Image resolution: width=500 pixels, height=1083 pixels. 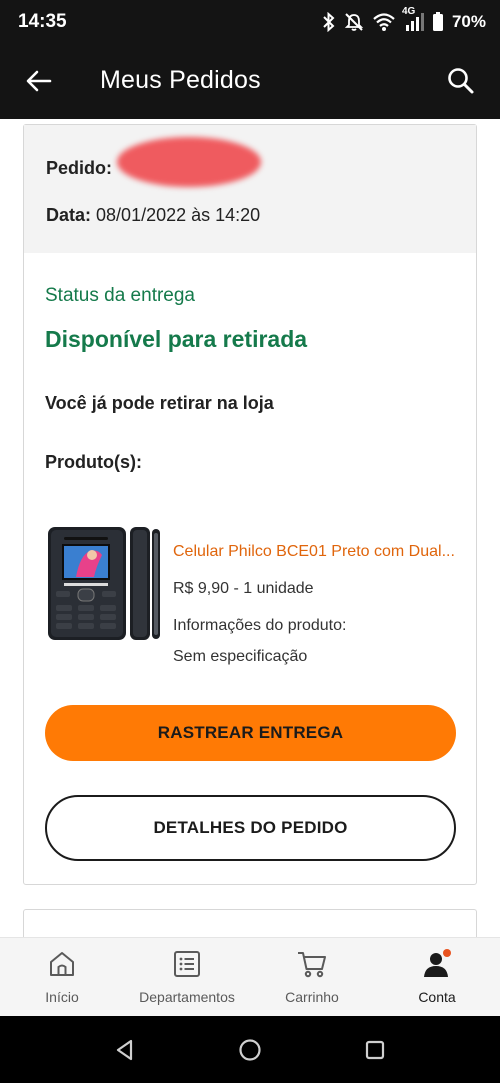 What do you see at coordinates (187, 977) in the screenshot?
I see `nav-item-departamentos: Departamentos` at bounding box center [187, 977].